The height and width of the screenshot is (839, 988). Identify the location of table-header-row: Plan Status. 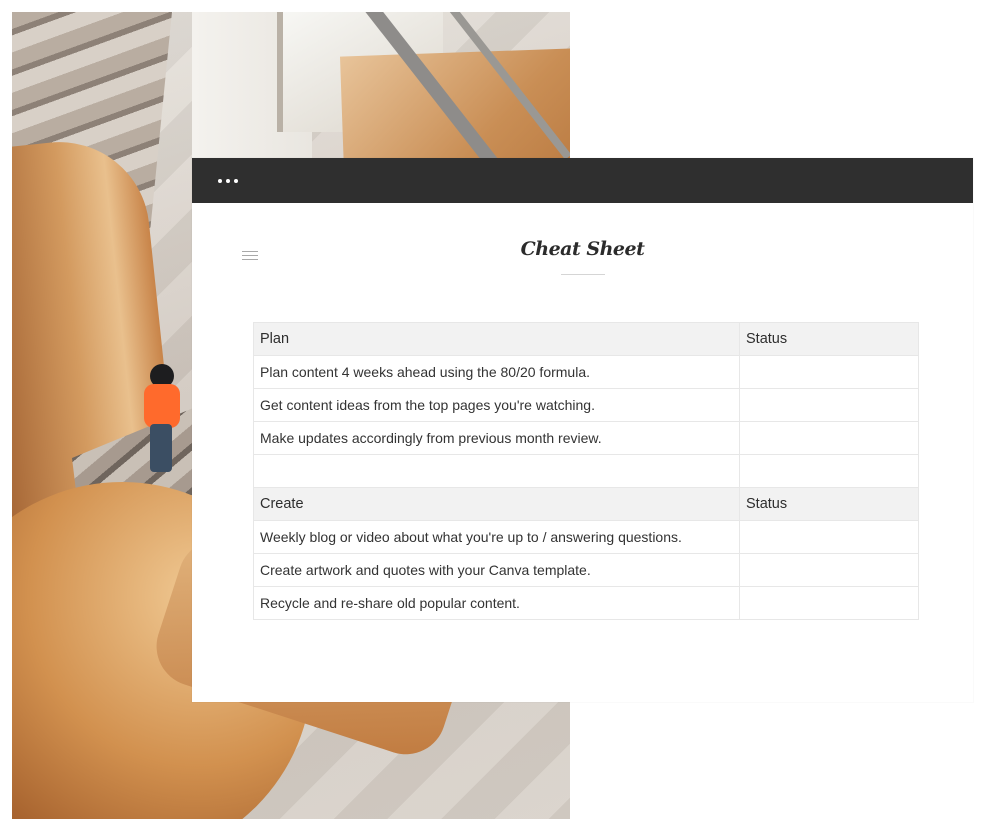
(586, 339).